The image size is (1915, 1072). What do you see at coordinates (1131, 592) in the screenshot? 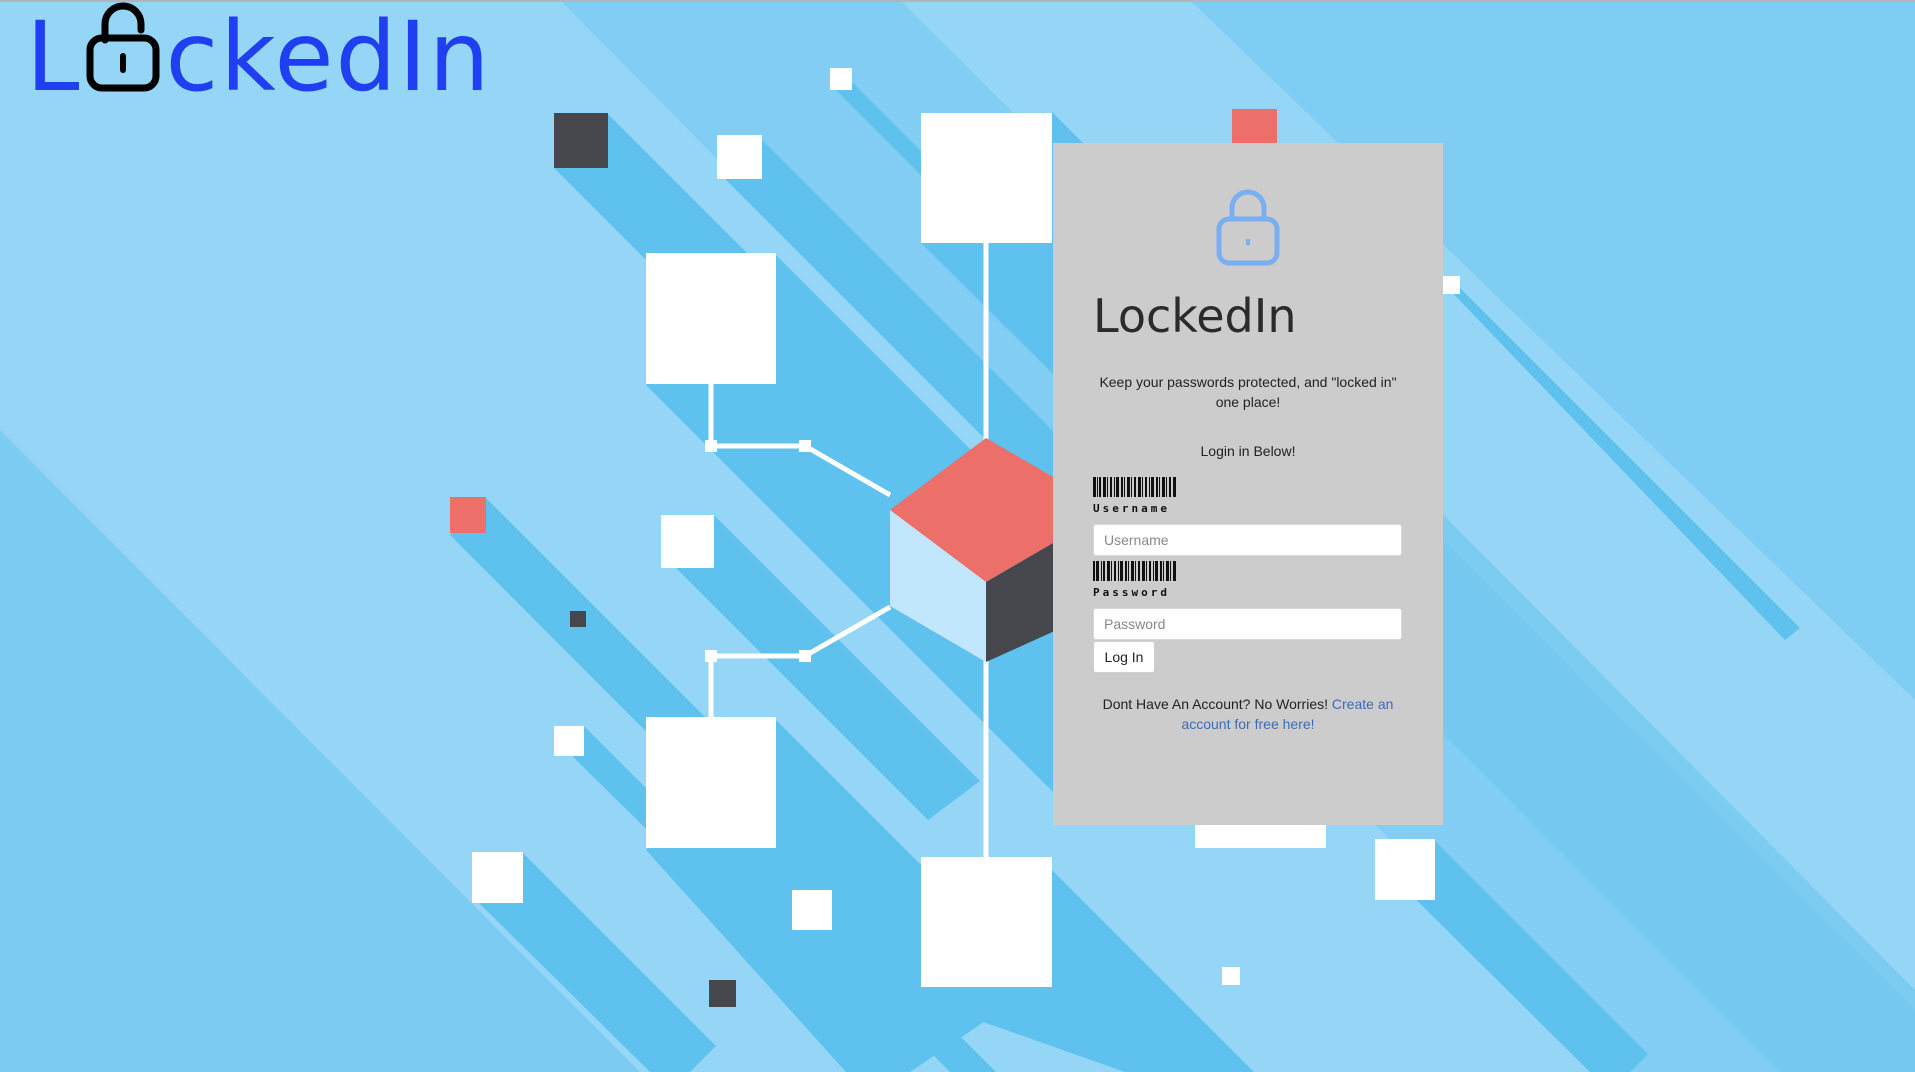
I see `password-label-text: Password` at bounding box center [1131, 592].